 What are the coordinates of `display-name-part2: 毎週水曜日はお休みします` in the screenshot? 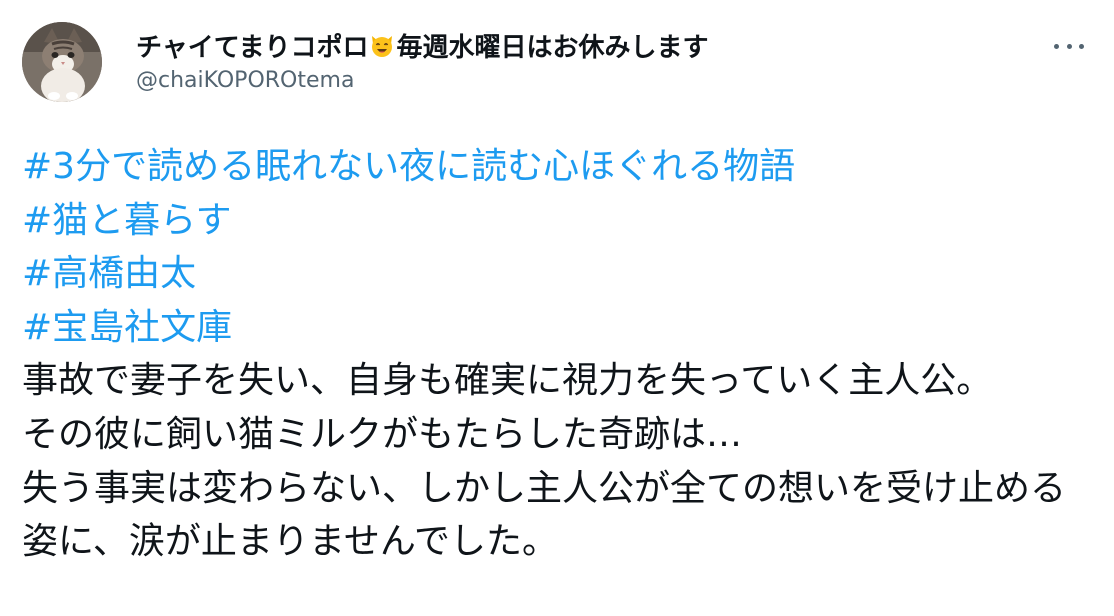 It's located at (552, 47).